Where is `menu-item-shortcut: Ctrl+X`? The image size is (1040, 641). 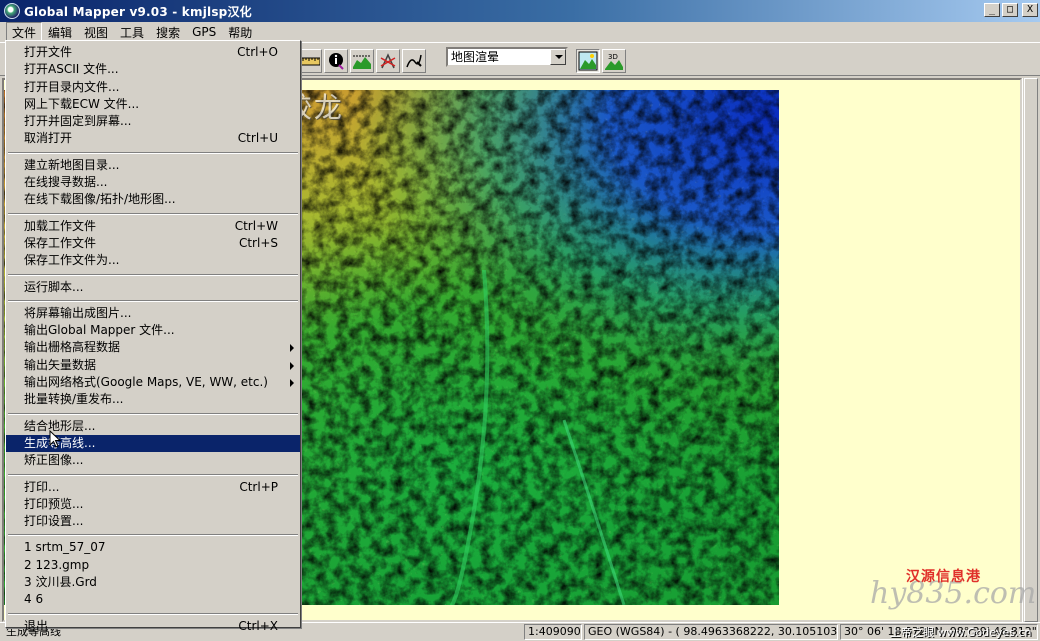
menu-item-shortcut: Ctrl+X is located at coordinates (258, 625).